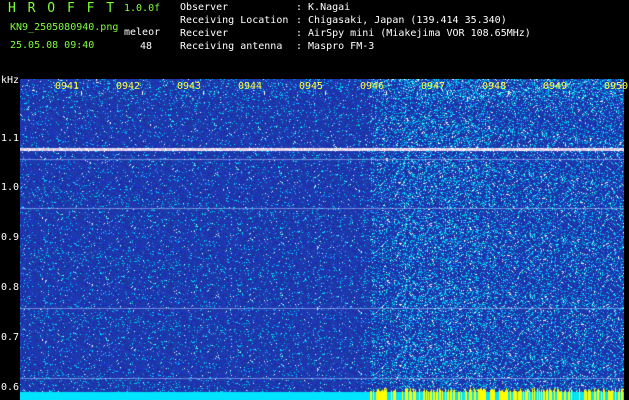 This screenshot has width=629, height=400. I want to click on freq-tick-label: 0.7, so click(10, 337).